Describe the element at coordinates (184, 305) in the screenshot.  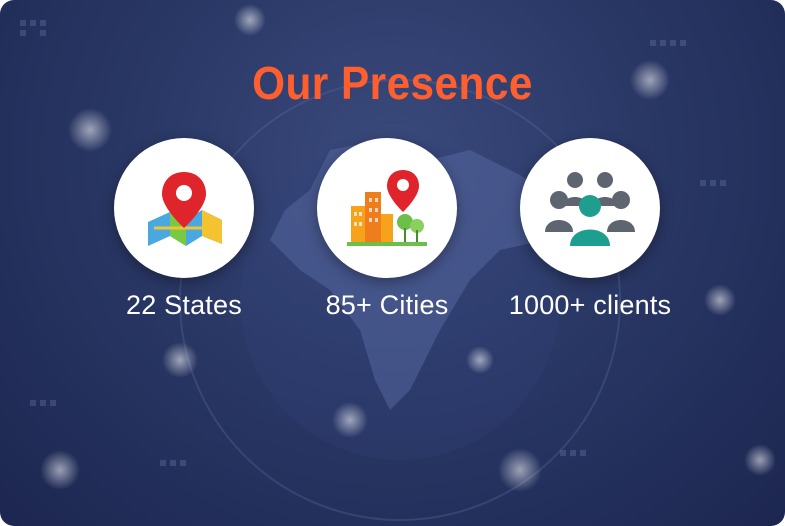
I see `states-label: 22 States` at that location.